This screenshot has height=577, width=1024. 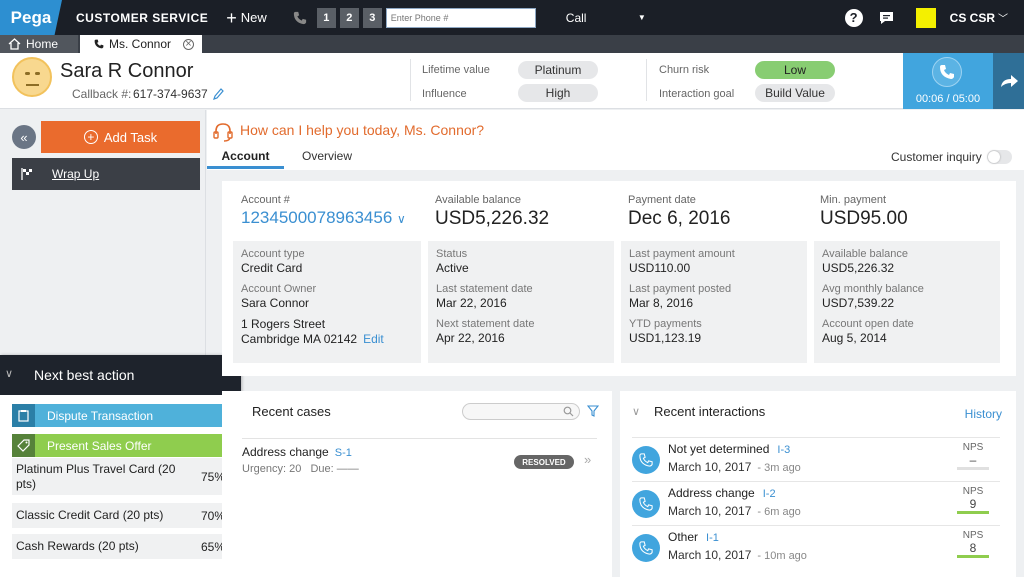 What do you see at coordinates (973, 504) in the screenshot?
I see `nps-value: 9` at bounding box center [973, 504].